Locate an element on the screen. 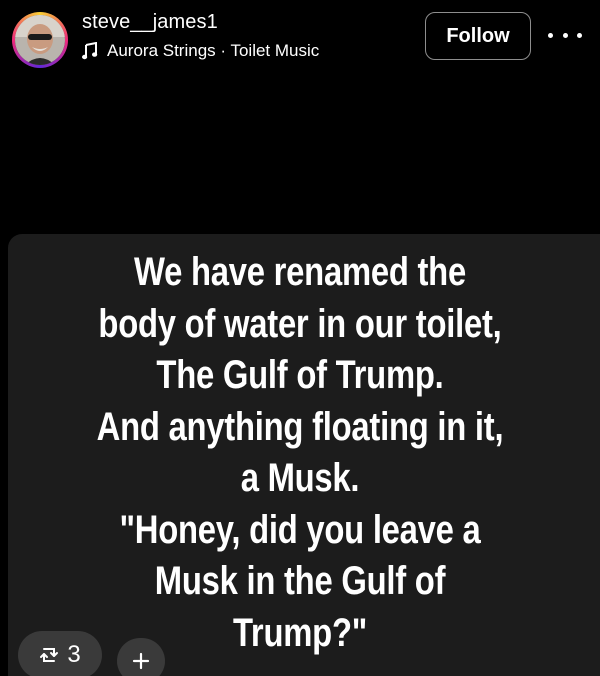 This screenshot has height=676, width=600. avatar-story-ring is located at coordinates (40, 40).